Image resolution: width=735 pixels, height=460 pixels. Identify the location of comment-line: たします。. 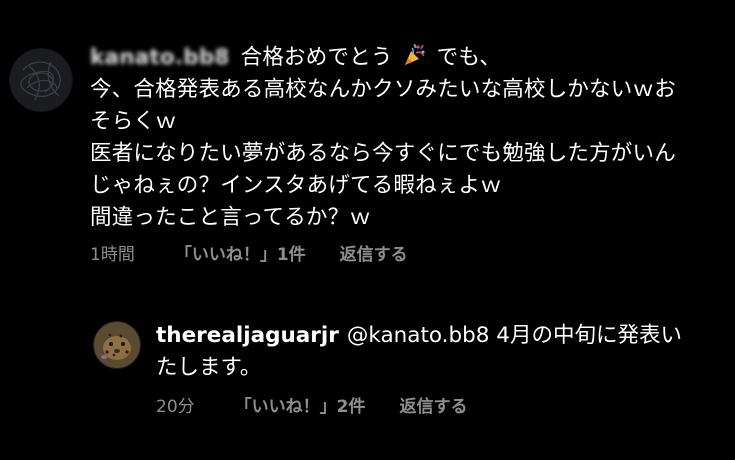
(209, 367).